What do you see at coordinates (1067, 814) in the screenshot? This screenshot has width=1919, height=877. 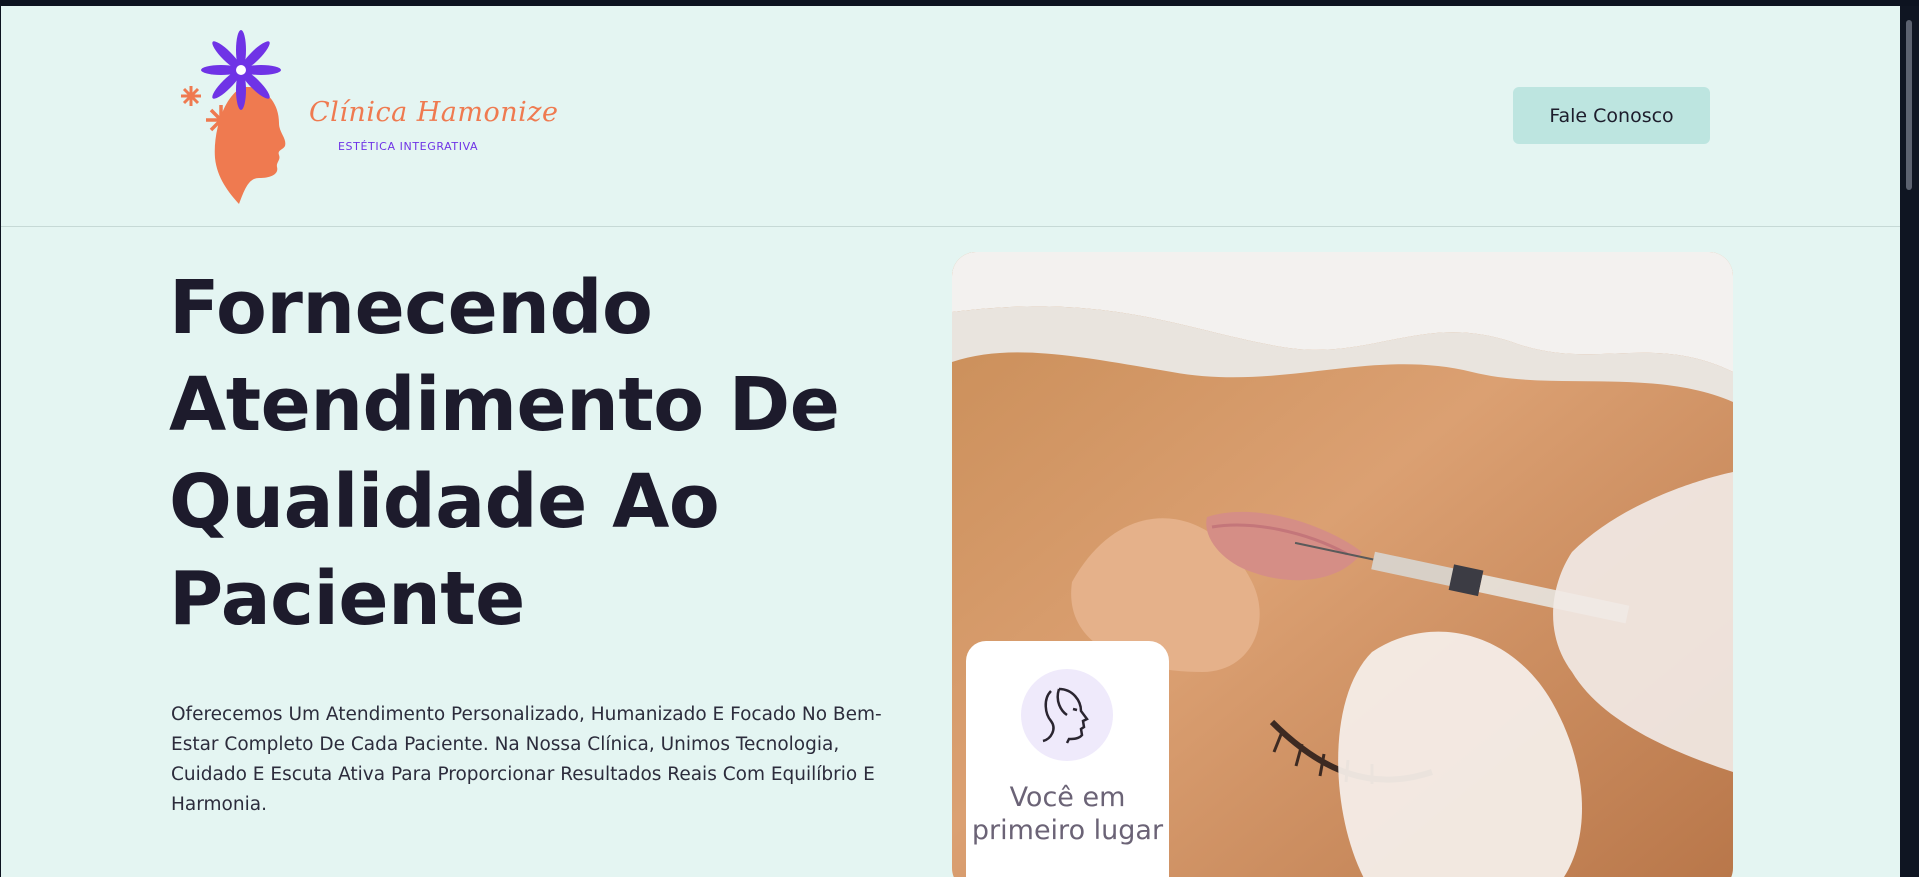 I see `feature-label: Você em primeiro lugar` at bounding box center [1067, 814].